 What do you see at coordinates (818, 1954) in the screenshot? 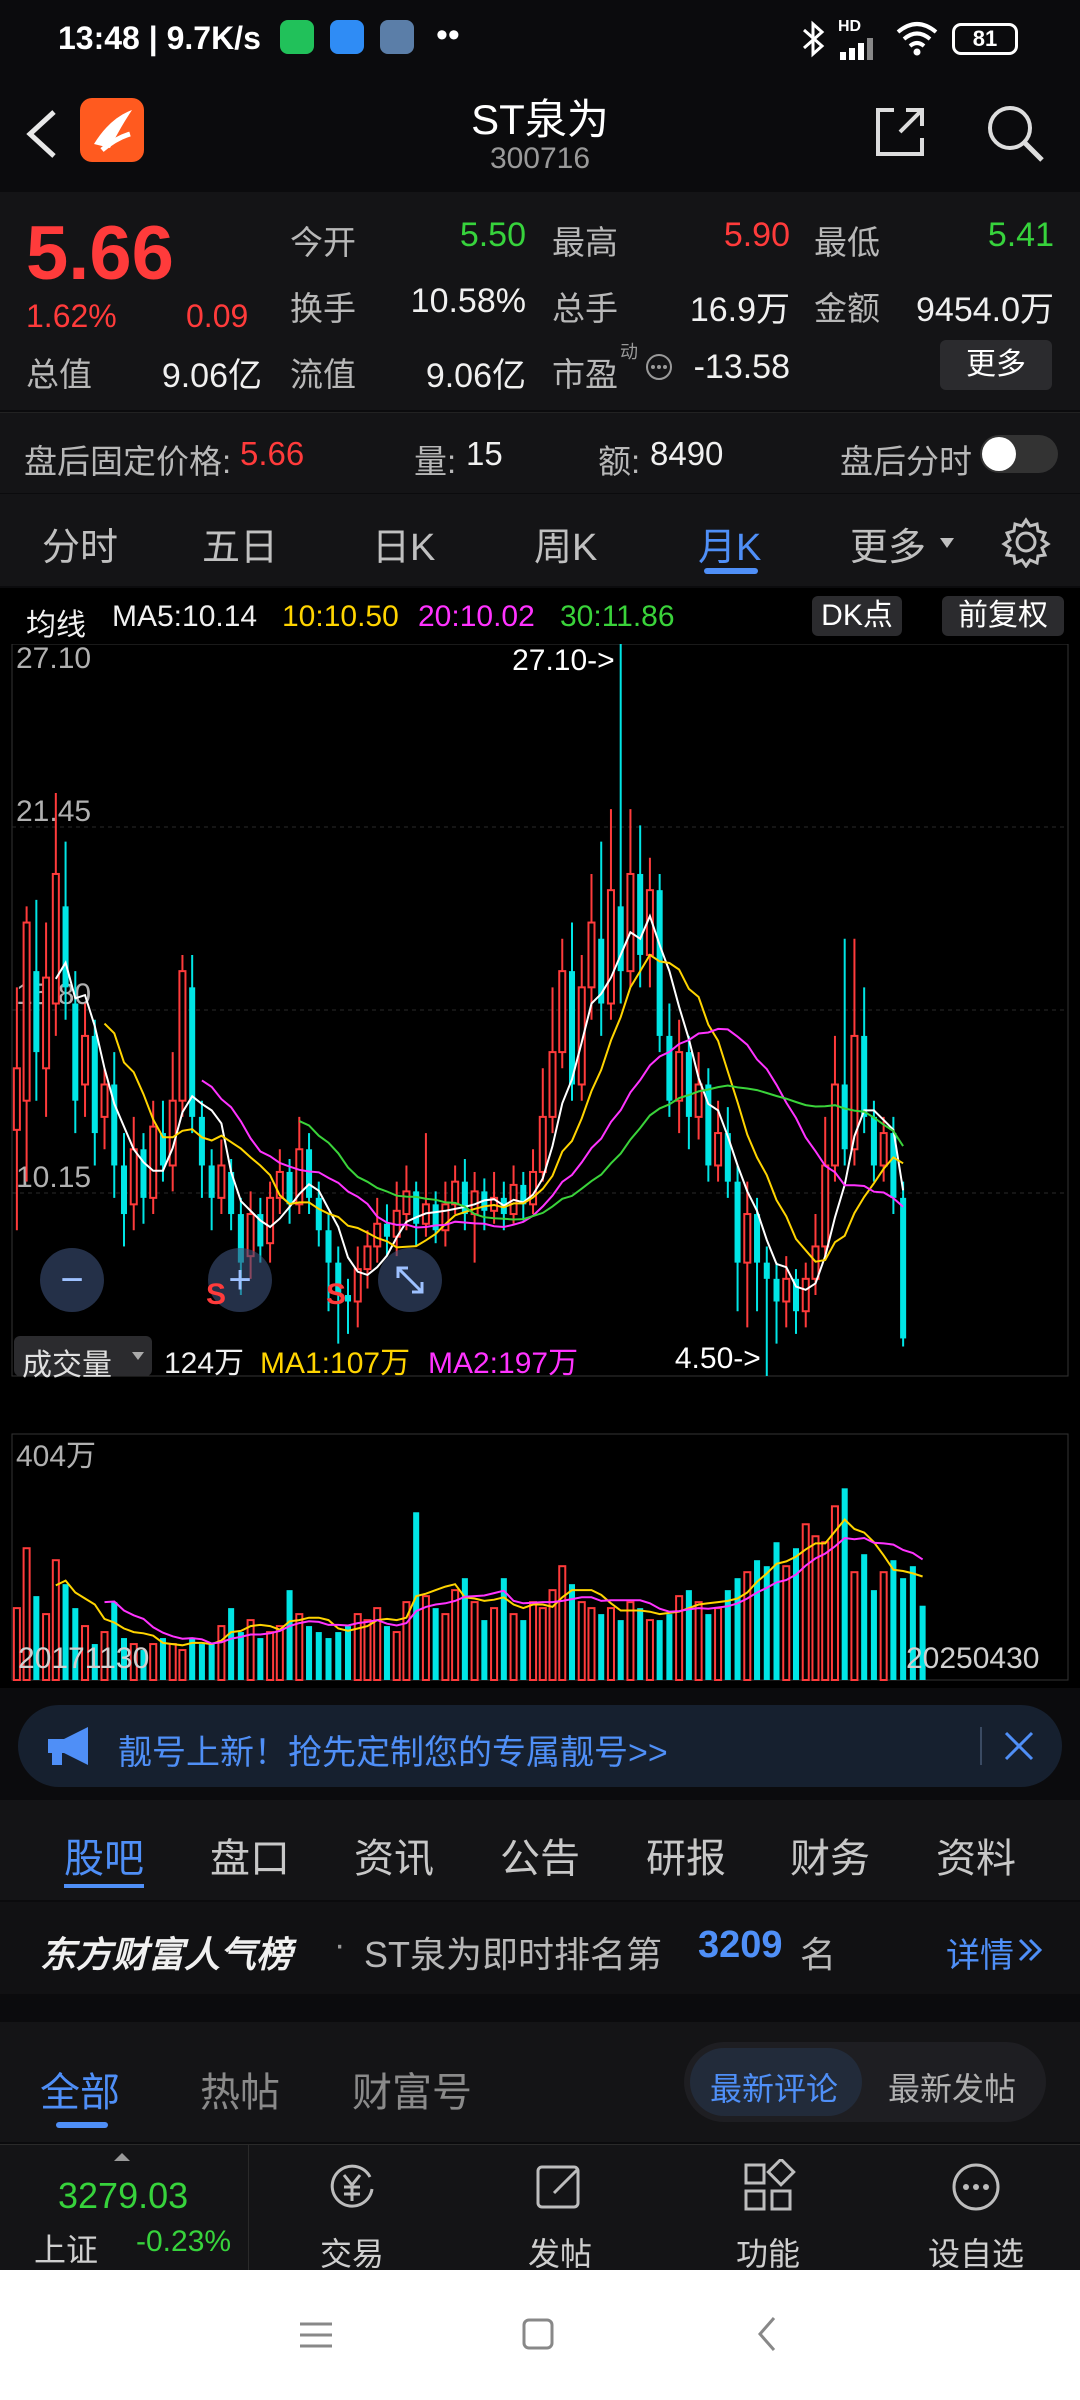
I see `rank-suffix: 名` at bounding box center [818, 1954].